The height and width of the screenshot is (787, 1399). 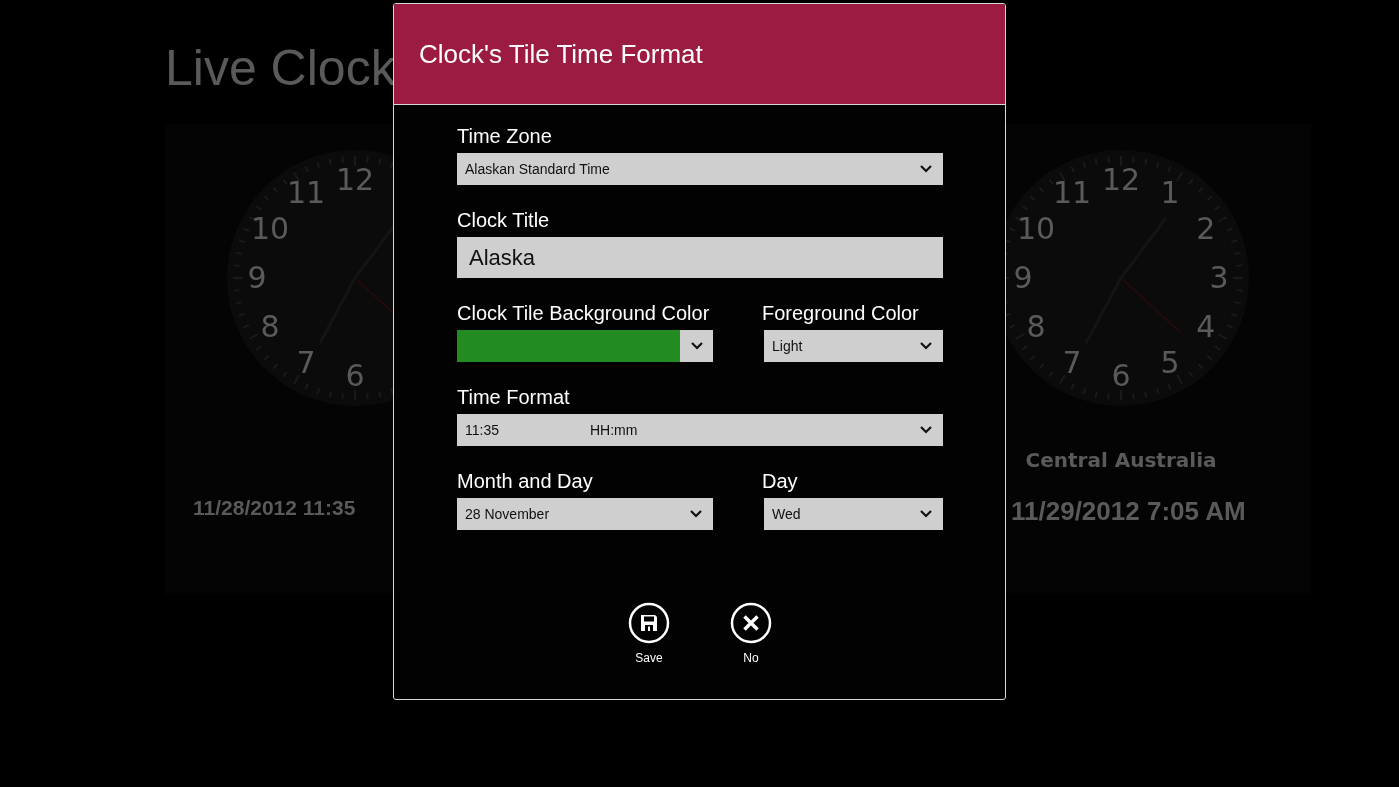 I want to click on format-sample: 11:35, so click(x=482, y=430).